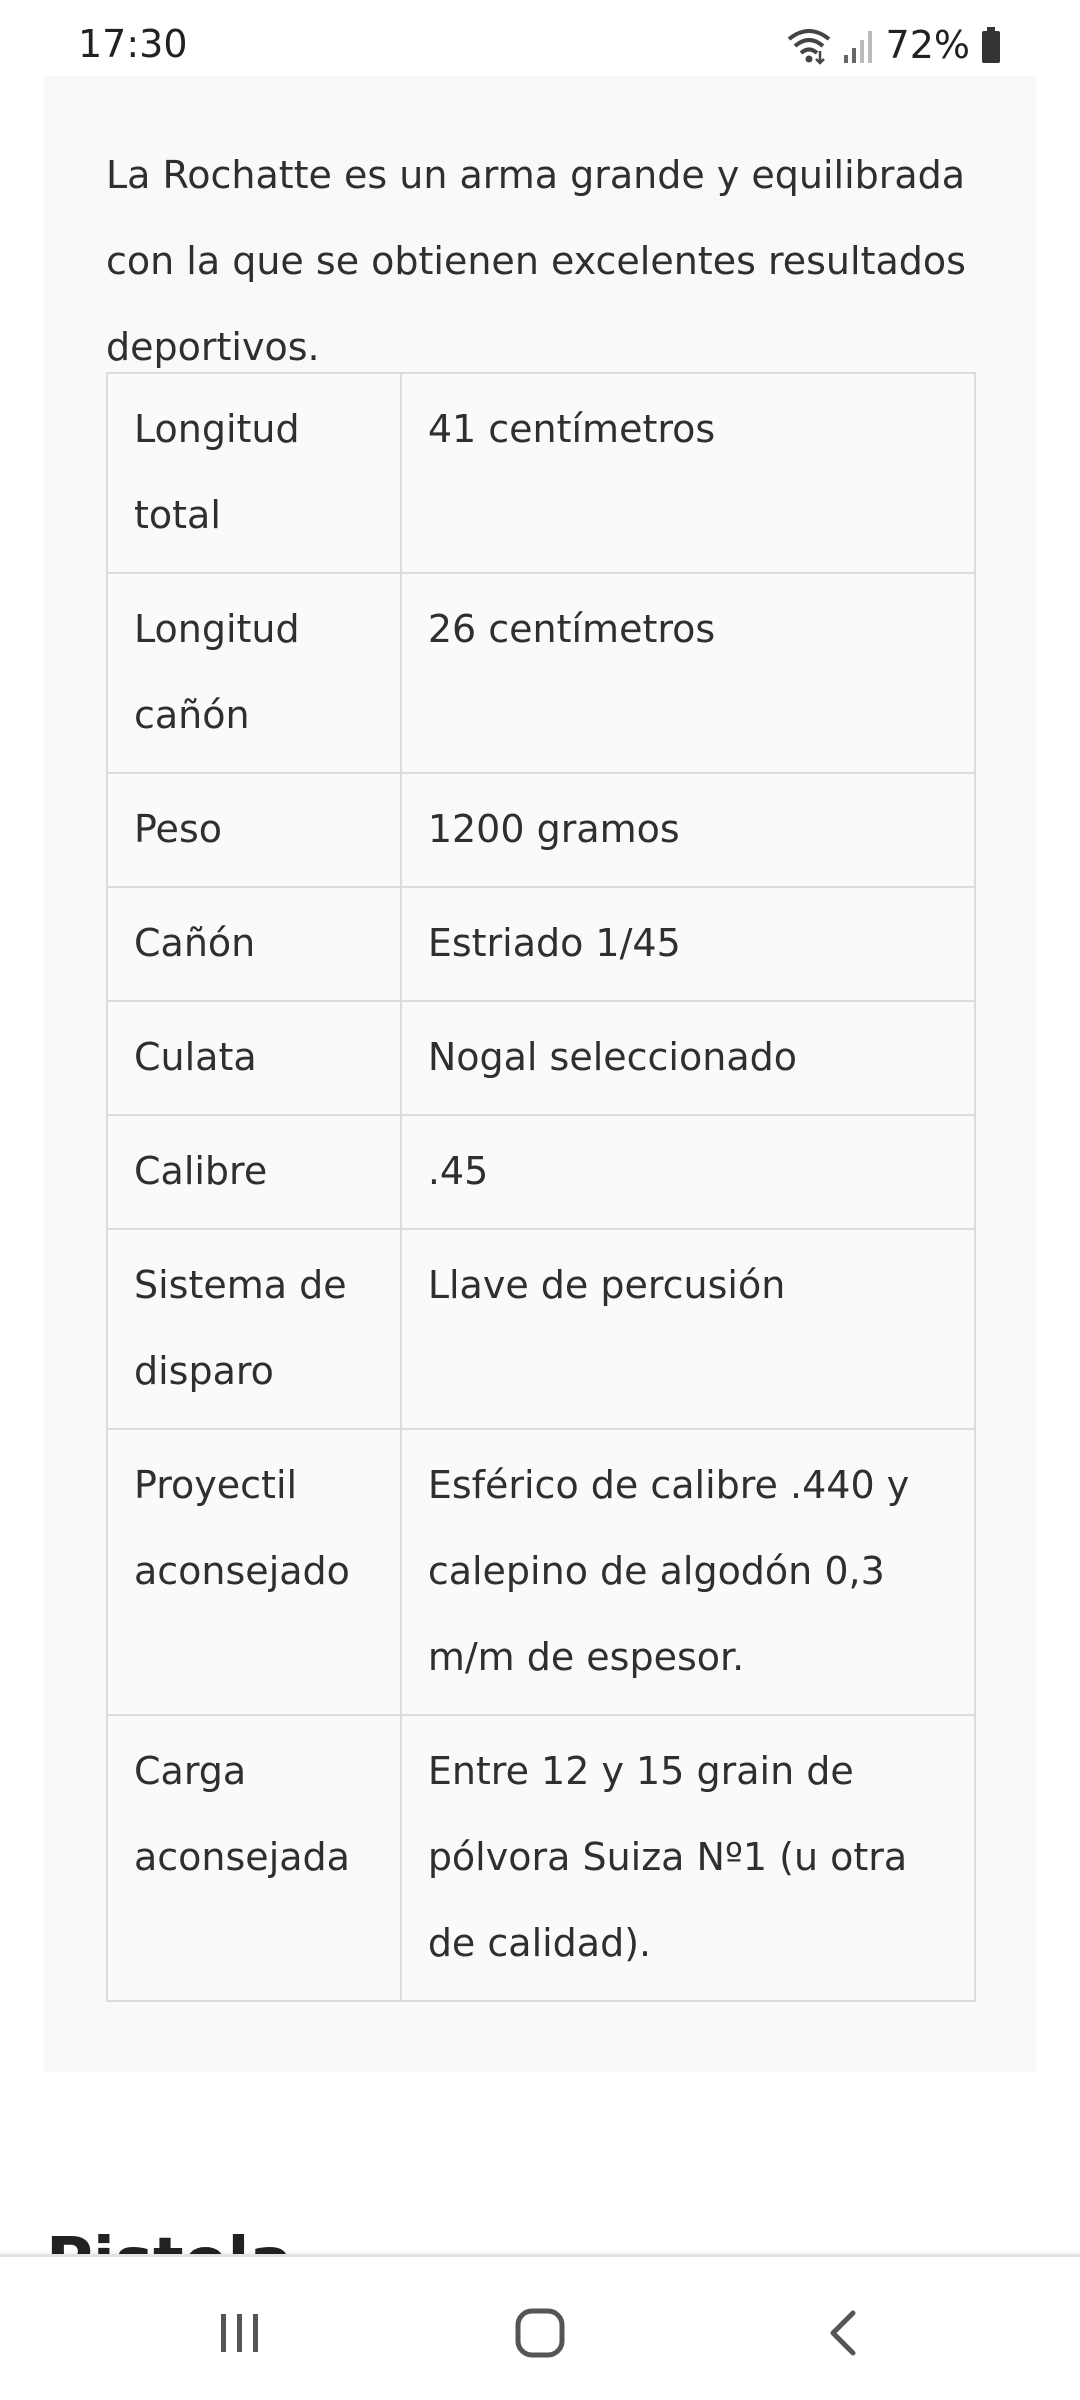 Image resolution: width=1080 pixels, height=2400 pixels. What do you see at coordinates (688, 473) in the screenshot?
I see `spec-value: 41 centímetros` at bounding box center [688, 473].